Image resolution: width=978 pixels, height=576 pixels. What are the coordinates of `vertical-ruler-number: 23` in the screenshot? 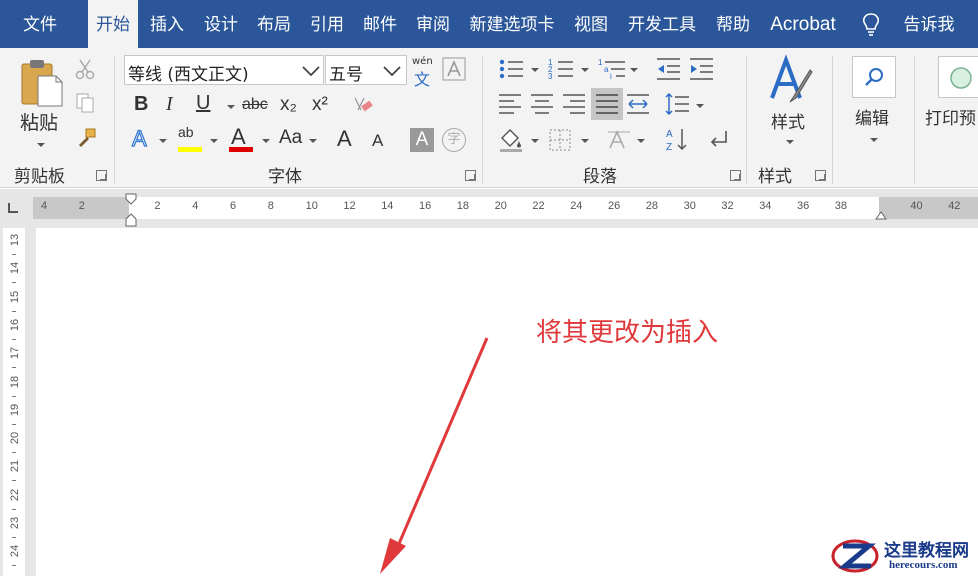 It's located at (15, 523).